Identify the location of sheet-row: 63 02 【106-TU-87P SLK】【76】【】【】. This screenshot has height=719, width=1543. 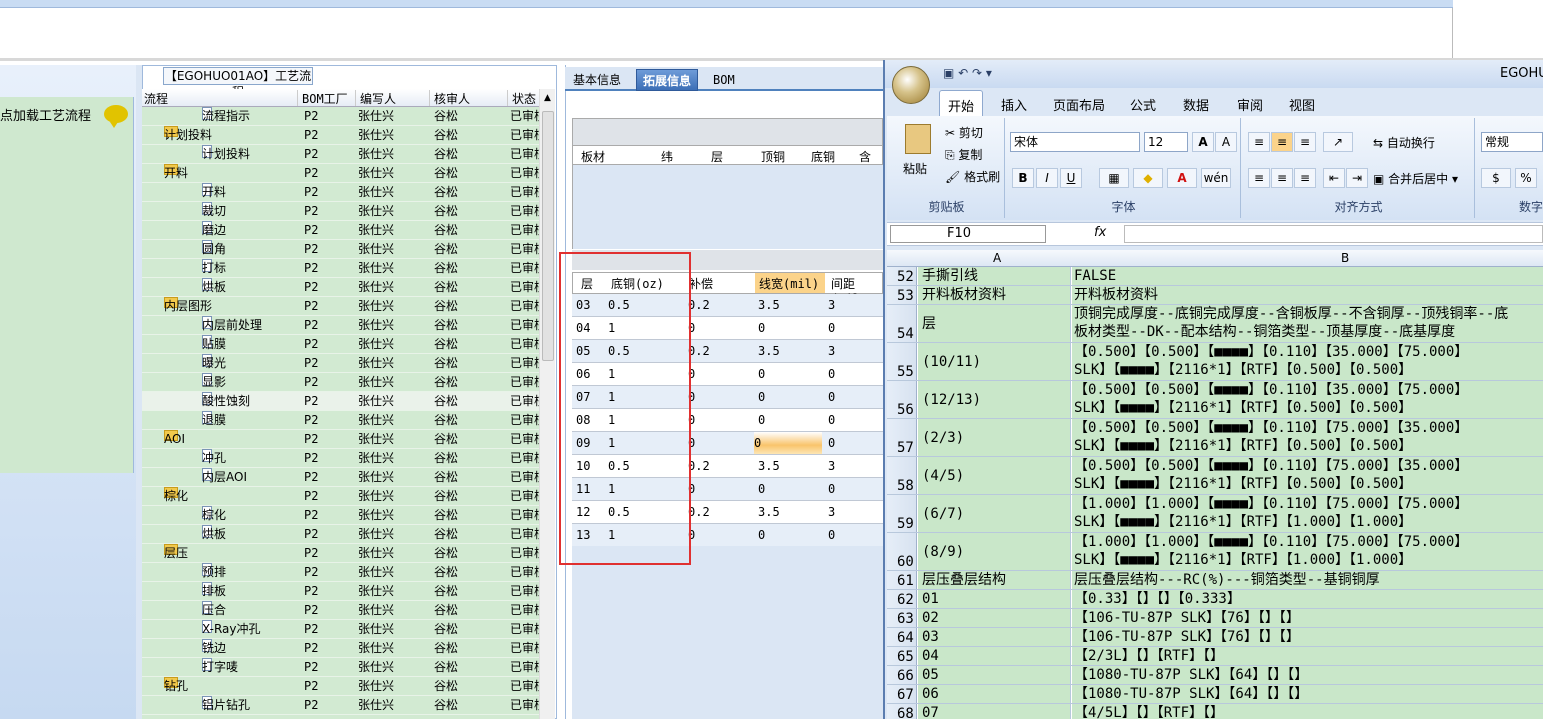
(1215, 618).